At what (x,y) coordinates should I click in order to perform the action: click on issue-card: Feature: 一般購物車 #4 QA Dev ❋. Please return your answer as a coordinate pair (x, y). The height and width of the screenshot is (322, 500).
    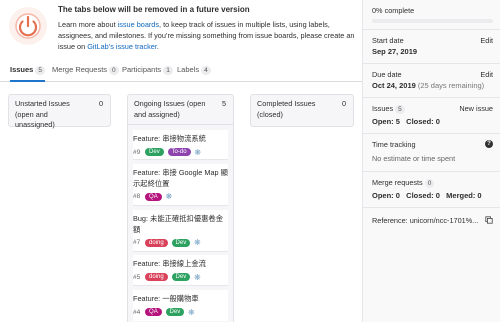
    Looking at the image, I should click on (180, 305).